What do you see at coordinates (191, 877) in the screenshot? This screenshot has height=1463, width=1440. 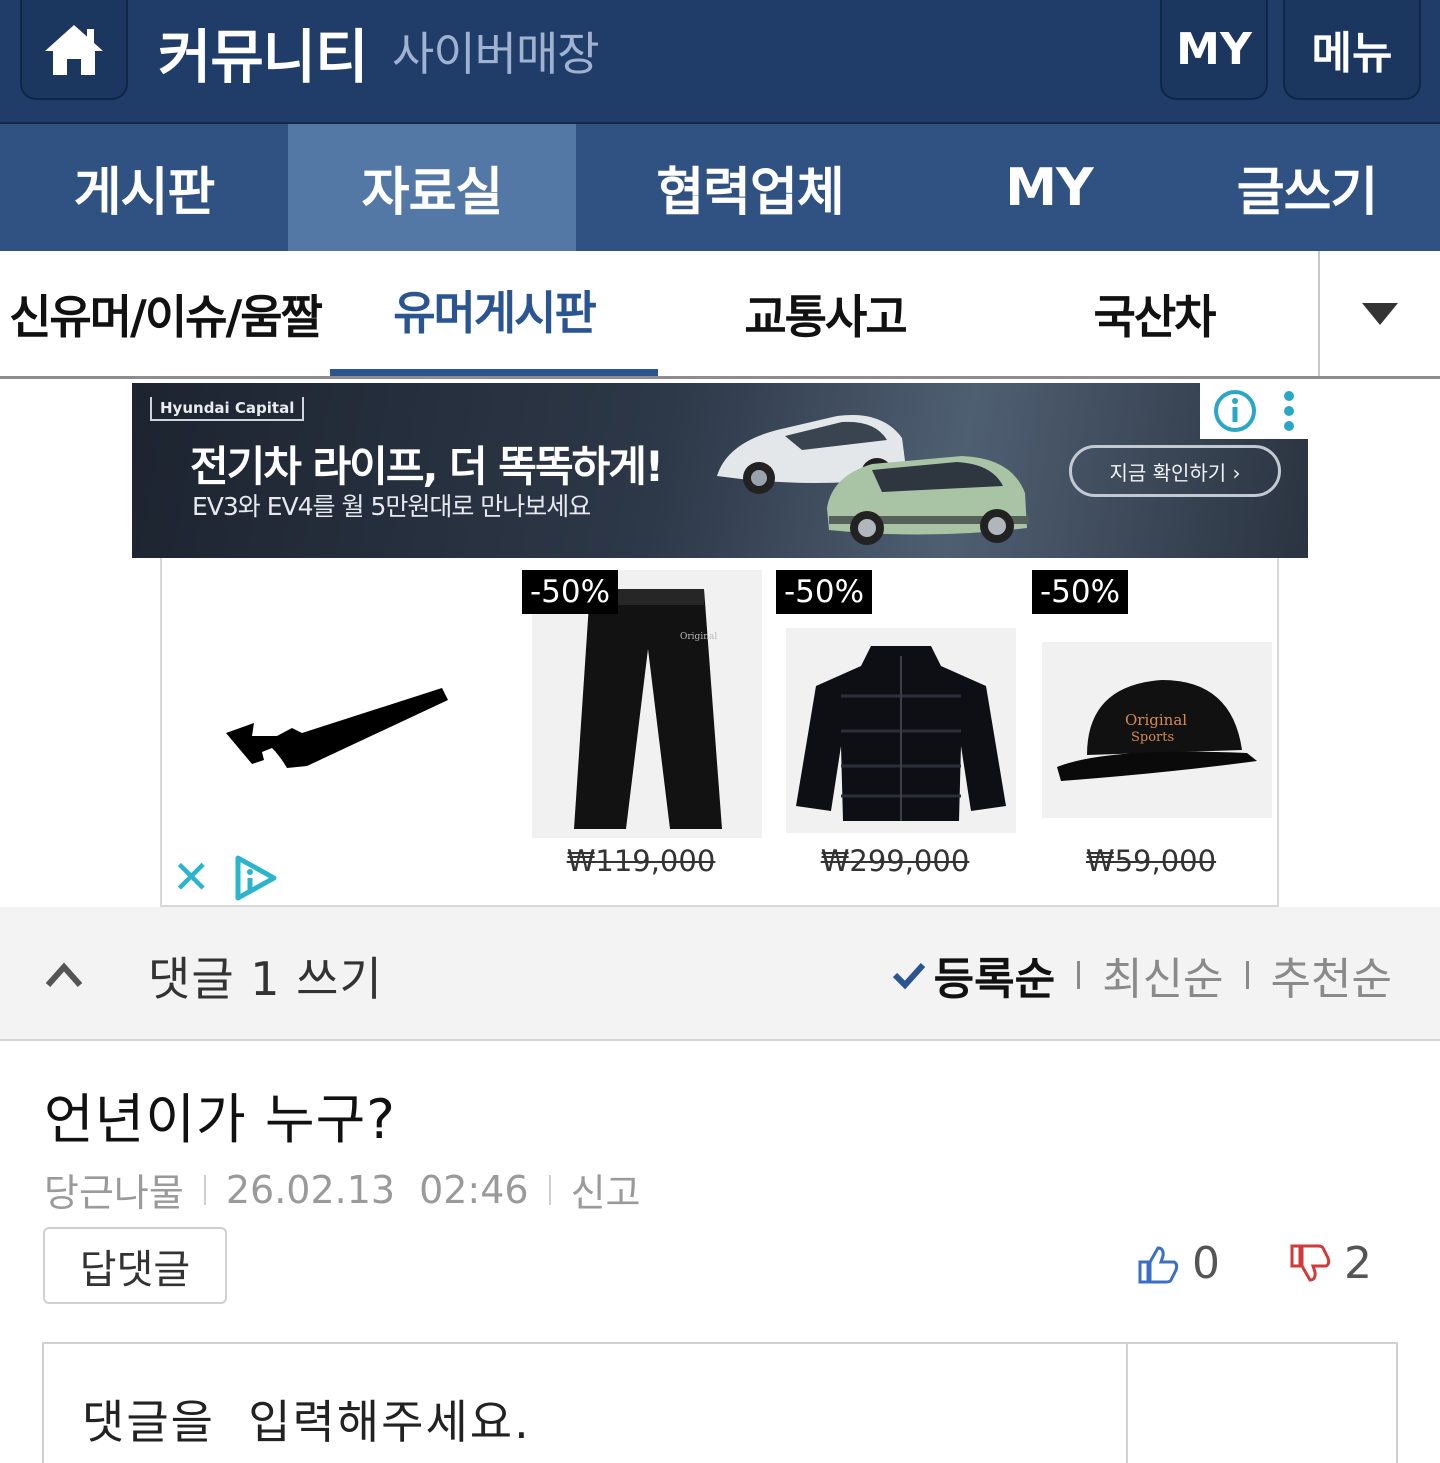 I see `close-icon: ✕` at bounding box center [191, 877].